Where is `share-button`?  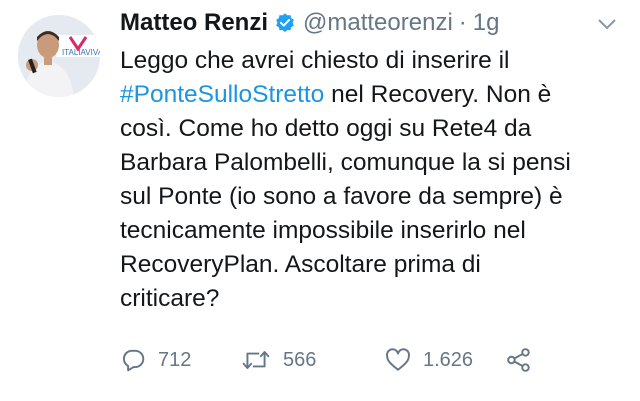 share-button is located at coordinates (519, 360).